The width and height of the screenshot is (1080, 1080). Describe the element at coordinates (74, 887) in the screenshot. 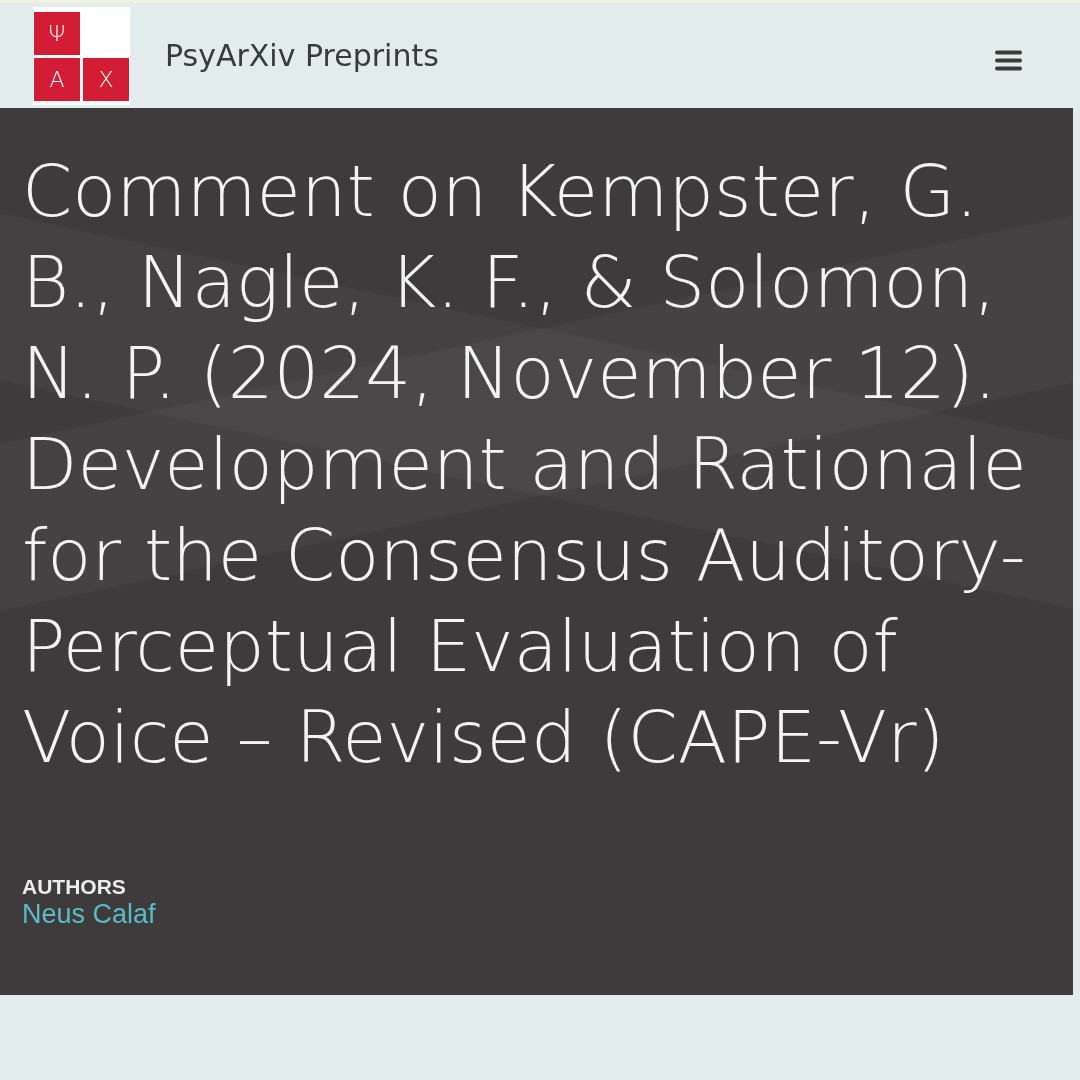

I see `authors-label: AUTHORS` at that location.